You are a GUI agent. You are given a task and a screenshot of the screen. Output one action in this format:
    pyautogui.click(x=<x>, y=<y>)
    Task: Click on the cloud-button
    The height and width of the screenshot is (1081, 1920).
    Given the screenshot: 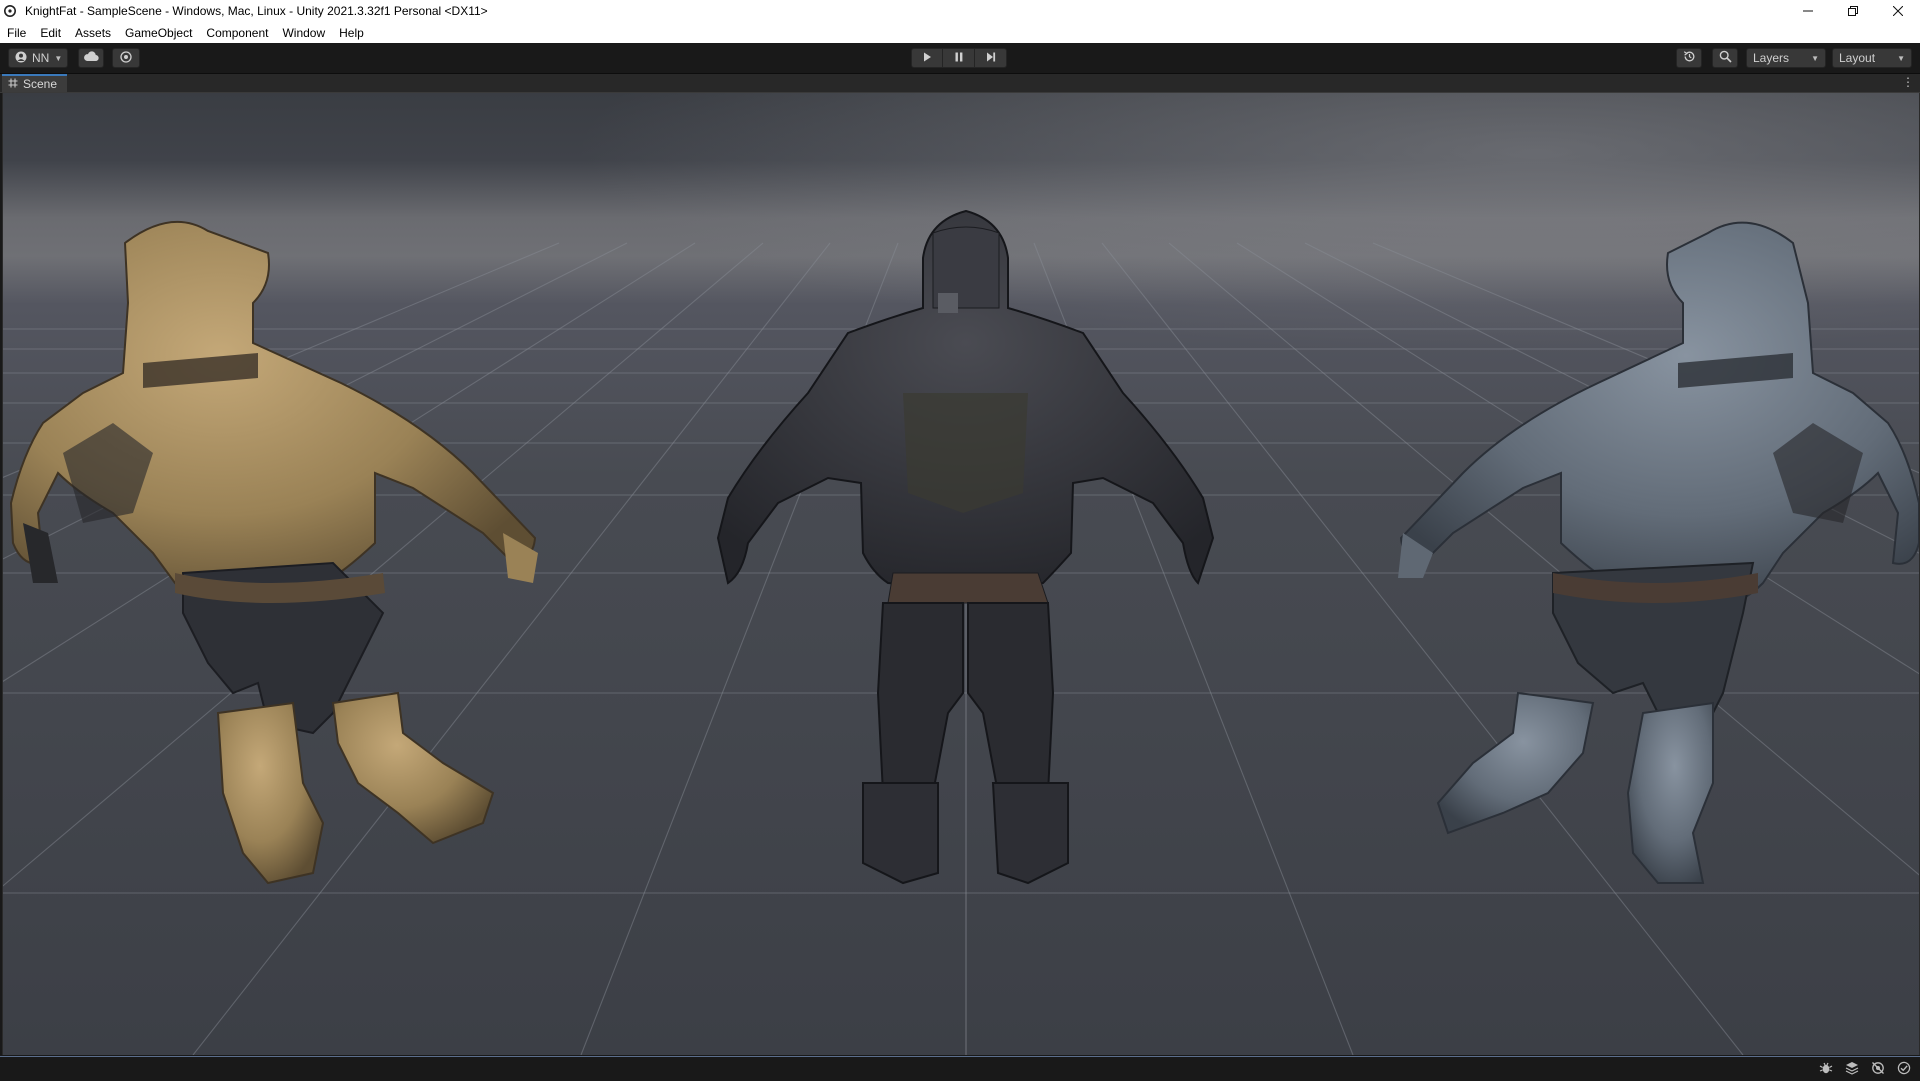 What is the action you would take?
    pyautogui.click(x=91, y=58)
    